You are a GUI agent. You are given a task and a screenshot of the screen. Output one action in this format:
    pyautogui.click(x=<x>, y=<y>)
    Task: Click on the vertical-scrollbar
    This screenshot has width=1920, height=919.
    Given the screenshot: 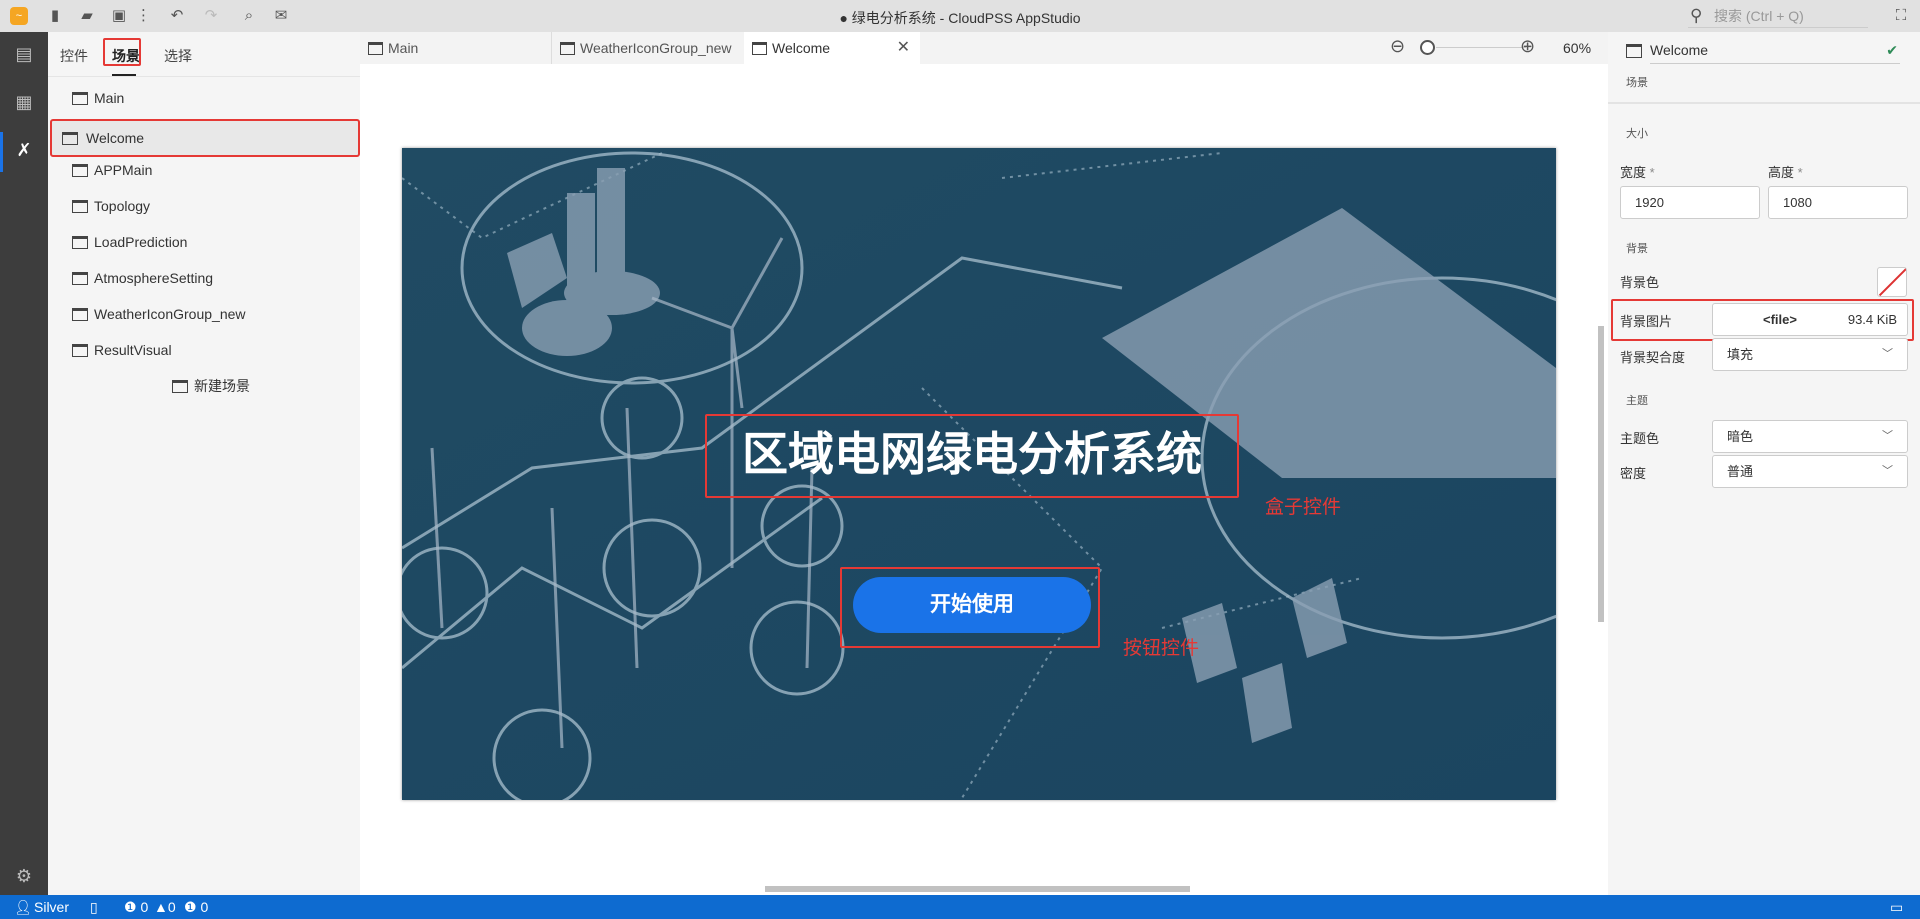 What is the action you would take?
    pyautogui.click(x=1601, y=474)
    